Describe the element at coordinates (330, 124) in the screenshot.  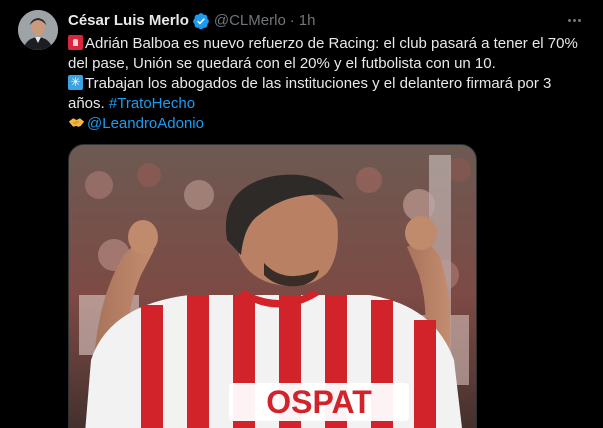
I see `tweet-line-5: @LeandroAdonio` at that location.